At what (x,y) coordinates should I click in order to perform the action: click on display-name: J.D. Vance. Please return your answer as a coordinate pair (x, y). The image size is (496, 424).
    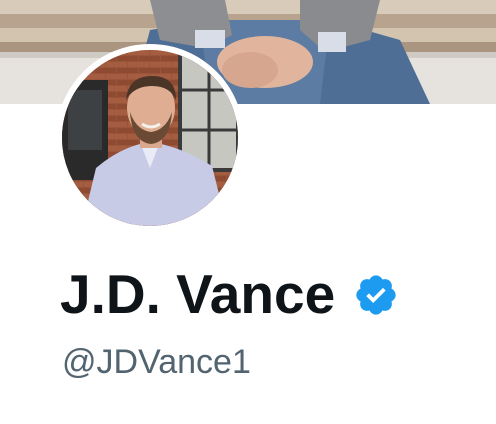
    Looking at the image, I should click on (198, 294).